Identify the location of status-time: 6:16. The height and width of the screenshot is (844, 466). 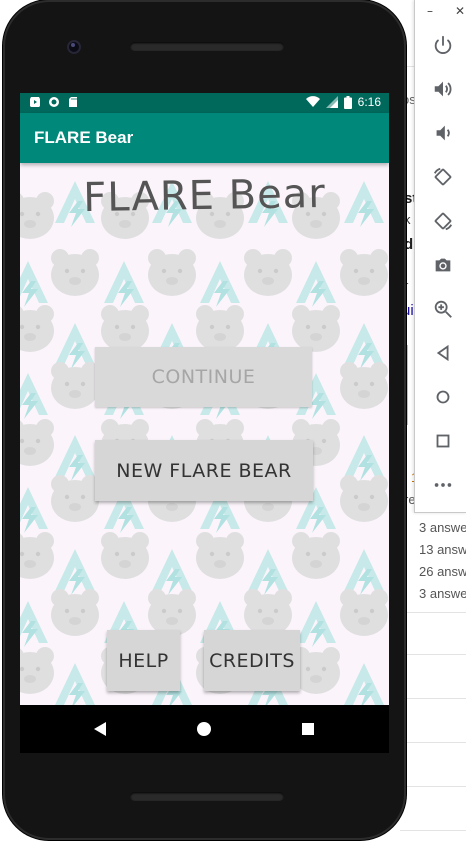
(369, 102).